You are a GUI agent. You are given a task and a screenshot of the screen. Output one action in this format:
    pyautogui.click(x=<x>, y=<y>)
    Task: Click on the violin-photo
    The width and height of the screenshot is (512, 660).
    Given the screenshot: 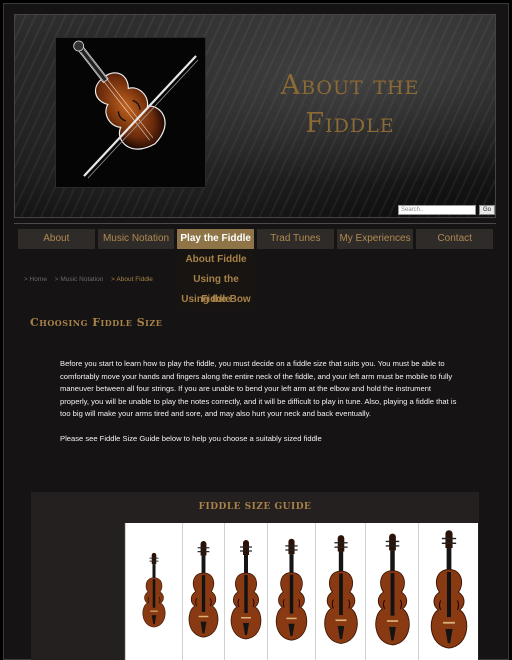 What is the action you would take?
    pyautogui.click(x=130, y=112)
    